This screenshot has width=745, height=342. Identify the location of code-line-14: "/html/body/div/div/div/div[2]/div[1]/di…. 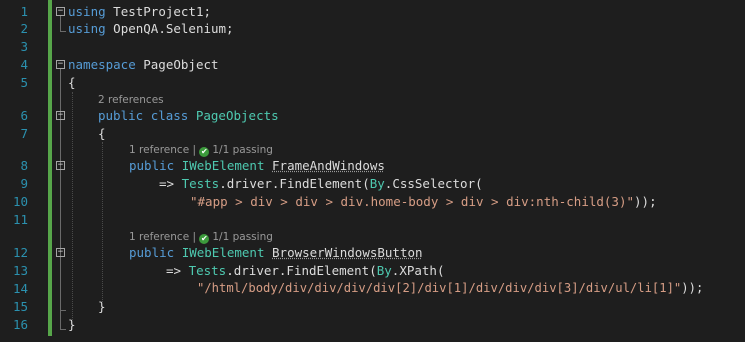
(450, 288).